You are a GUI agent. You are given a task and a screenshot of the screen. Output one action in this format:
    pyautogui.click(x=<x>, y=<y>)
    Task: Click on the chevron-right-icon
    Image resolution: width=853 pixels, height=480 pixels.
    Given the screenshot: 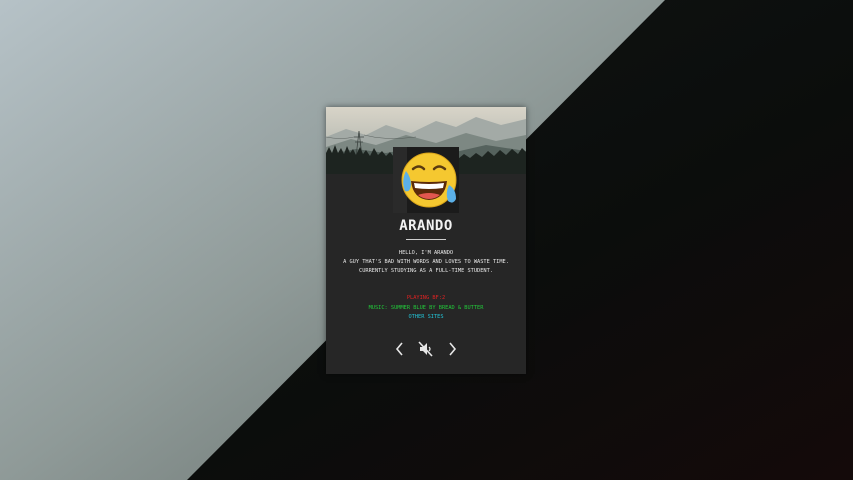 What is the action you would take?
    pyautogui.click(x=452, y=349)
    